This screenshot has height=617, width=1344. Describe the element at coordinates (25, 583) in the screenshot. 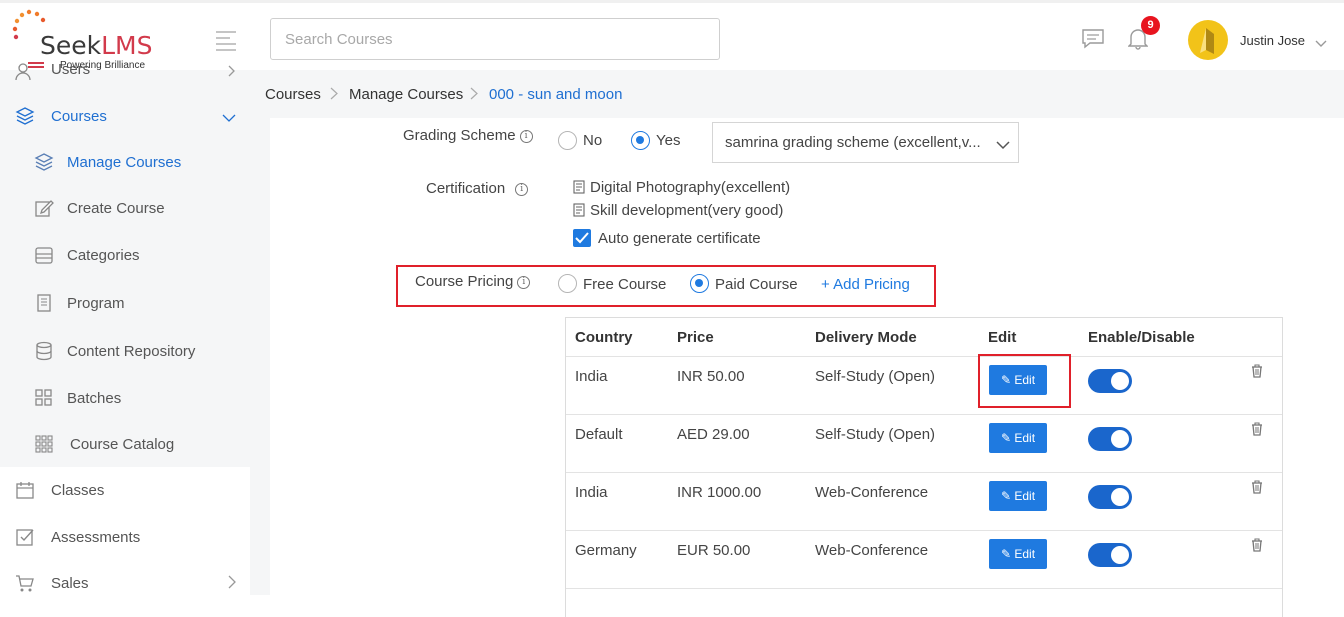

I see `cart-icon` at that location.